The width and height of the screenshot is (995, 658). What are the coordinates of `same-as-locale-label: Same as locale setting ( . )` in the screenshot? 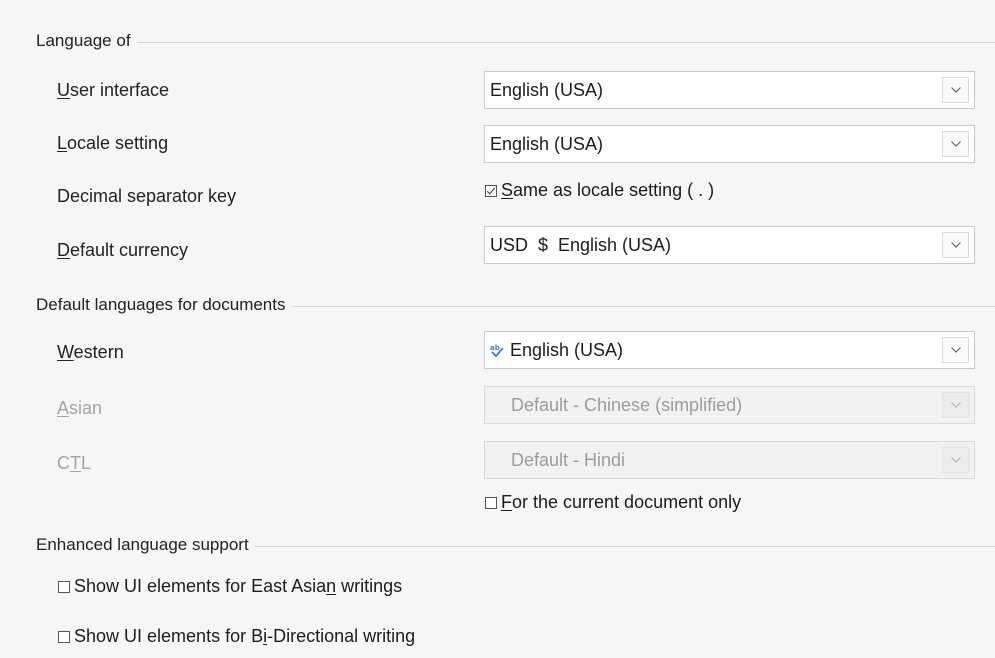 It's located at (608, 190).